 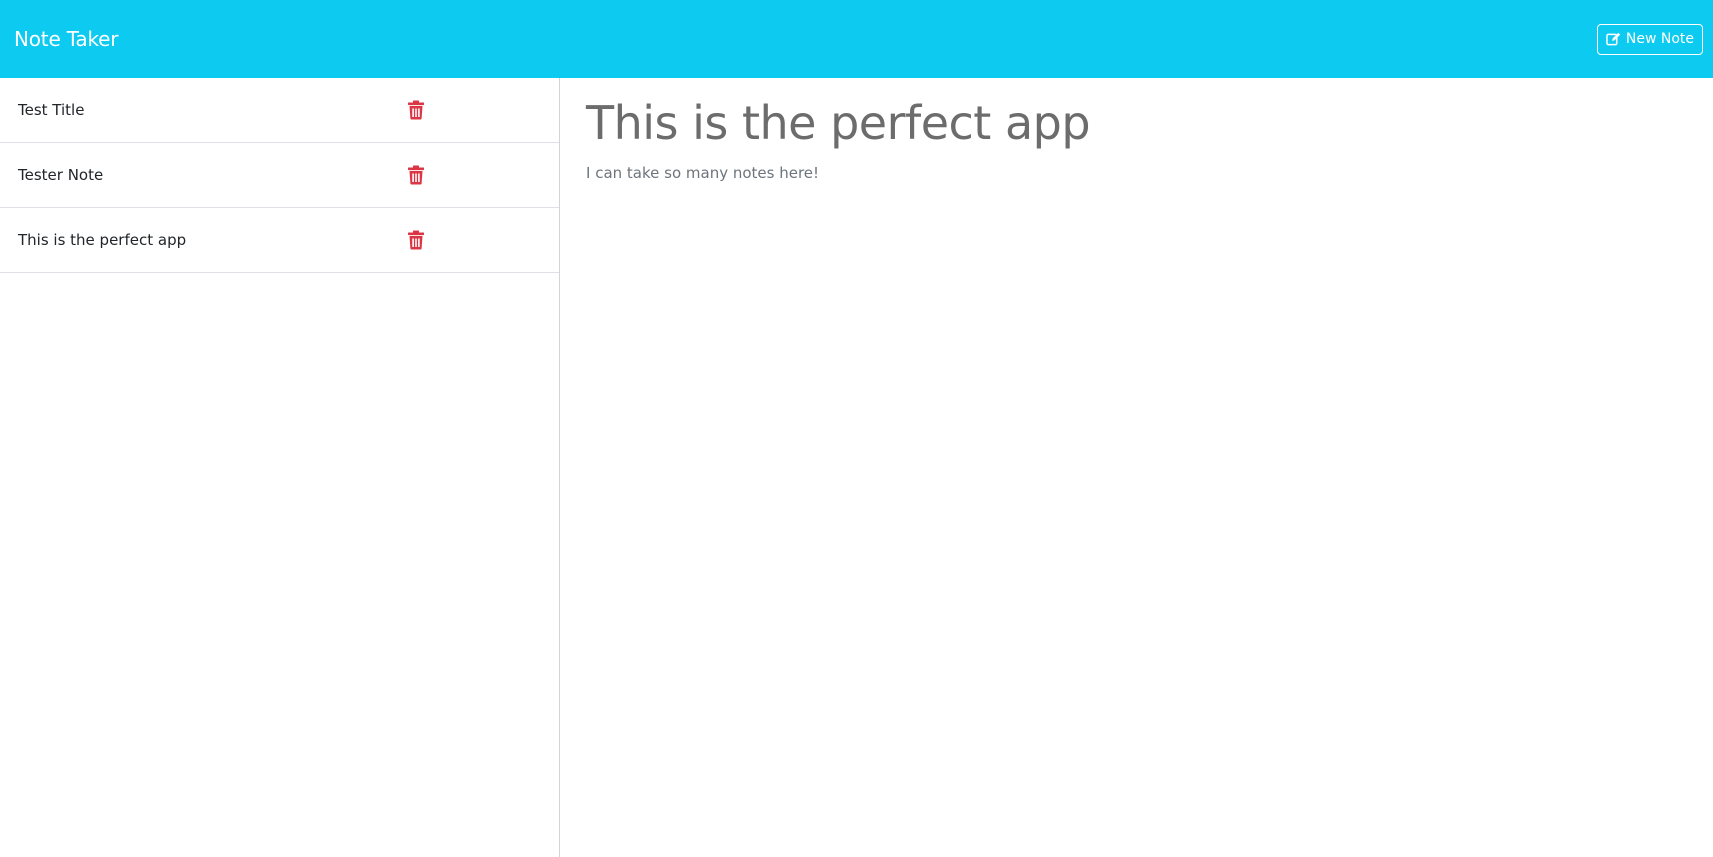 What do you see at coordinates (279, 240) in the screenshot?
I see `list-item: This is the perfect app` at bounding box center [279, 240].